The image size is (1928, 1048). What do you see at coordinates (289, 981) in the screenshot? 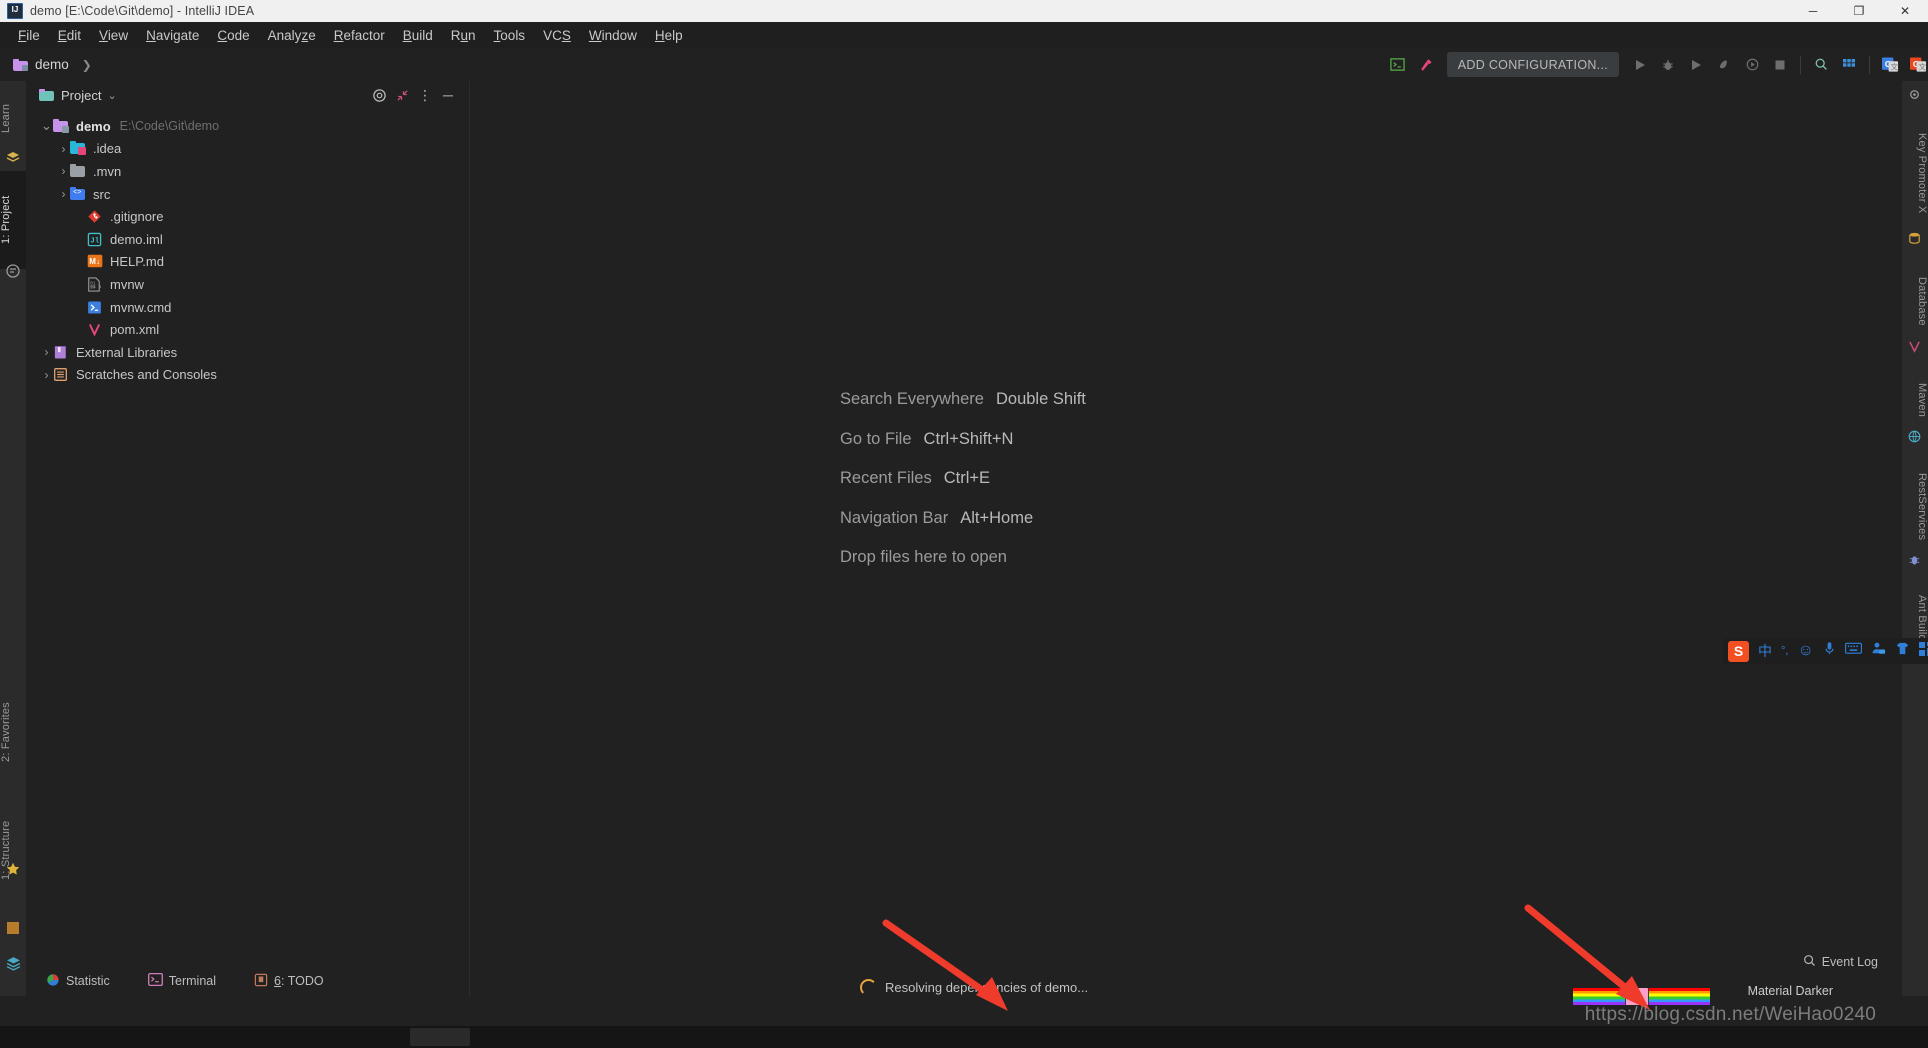
I see `status-bar-item-todo: 6: TODO` at bounding box center [289, 981].